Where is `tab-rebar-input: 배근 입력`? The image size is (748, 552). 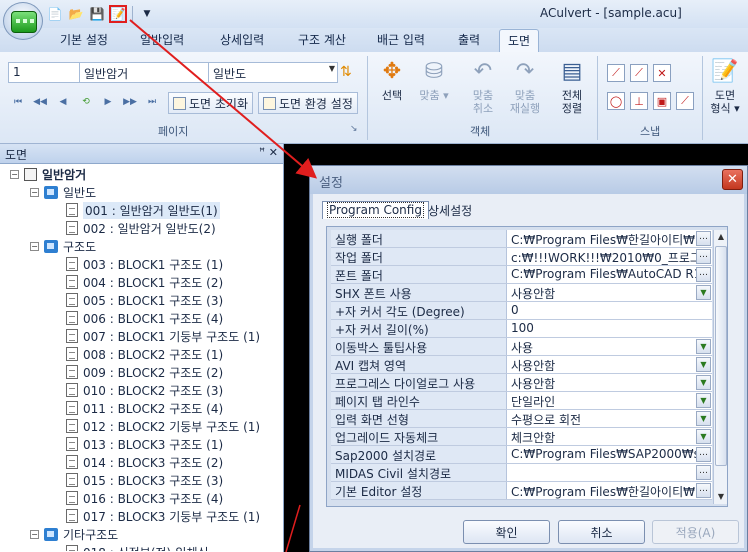 tab-rebar-input: 배근 입력 is located at coordinates (401, 41).